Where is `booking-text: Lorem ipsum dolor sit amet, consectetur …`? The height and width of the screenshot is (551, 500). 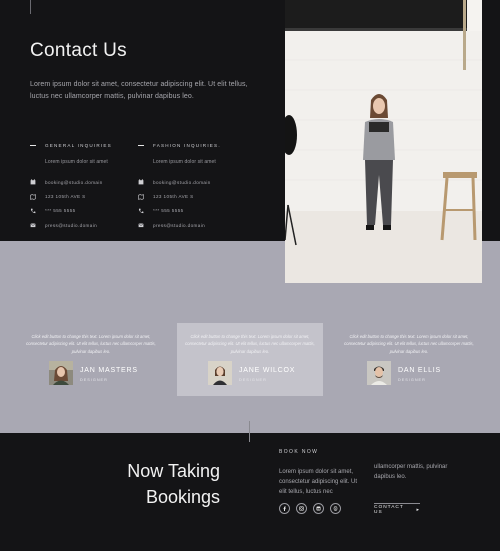 booking-text: Lorem ipsum dolor sit amet, consectetur … is located at coordinates (318, 482).